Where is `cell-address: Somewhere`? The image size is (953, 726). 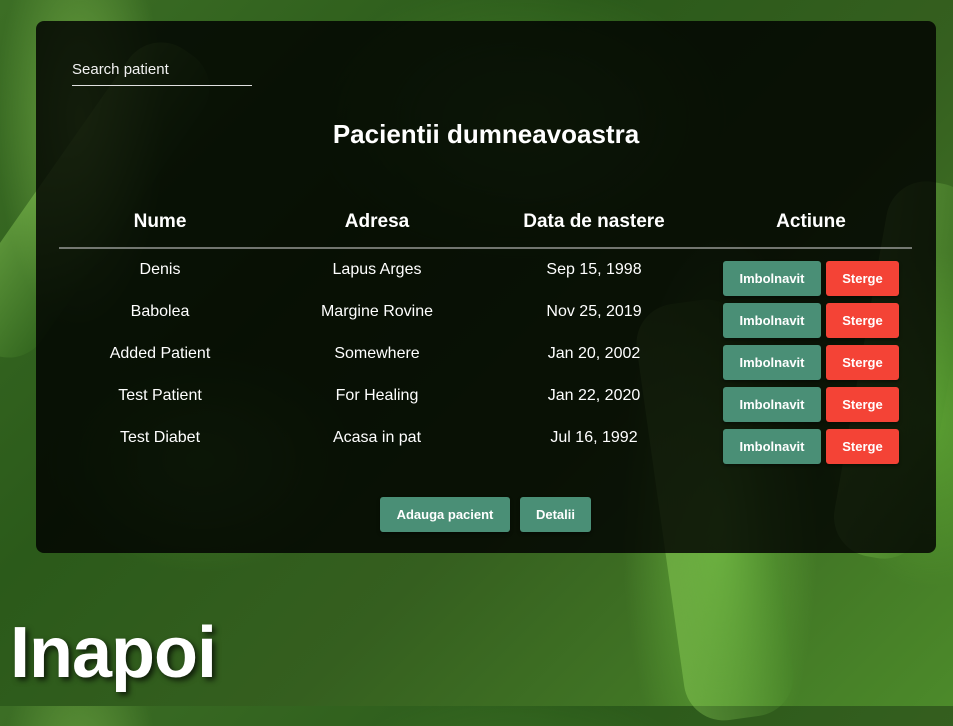
cell-address: Somewhere is located at coordinates (377, 353).